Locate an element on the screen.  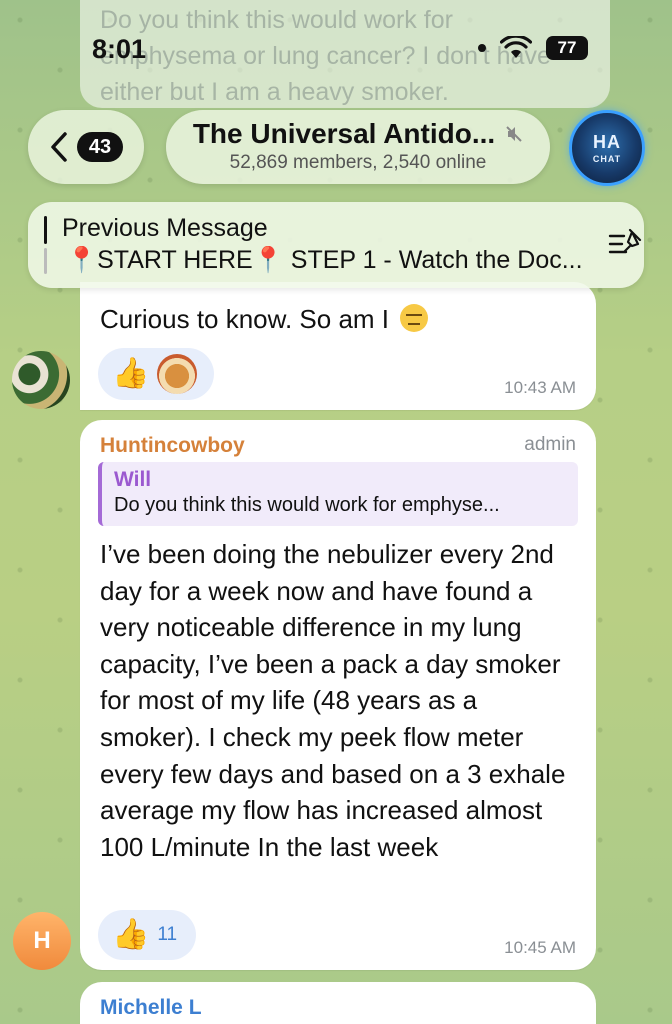
message-bubble: Curious to know. So am I 👍 10:43 AM is located at coordinates (338, 346).